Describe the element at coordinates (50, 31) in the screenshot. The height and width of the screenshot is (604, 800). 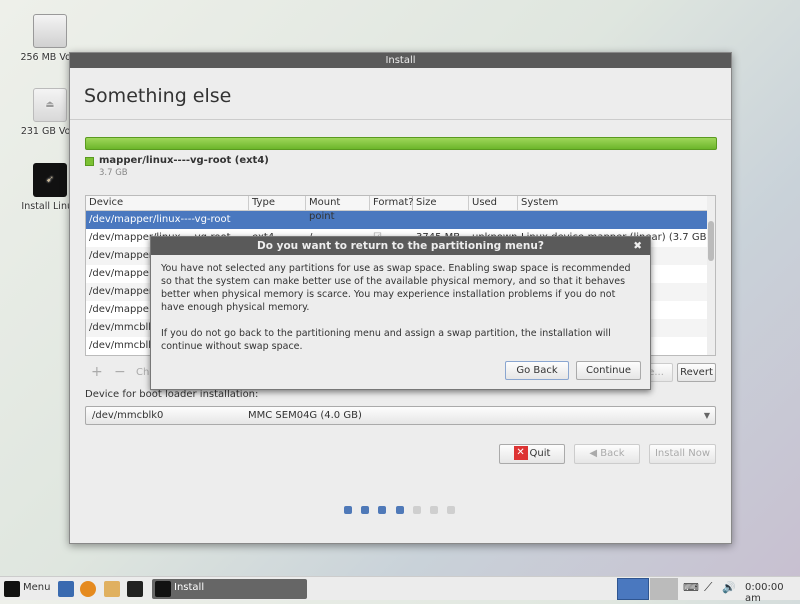
I see `drive-icon` at that location.